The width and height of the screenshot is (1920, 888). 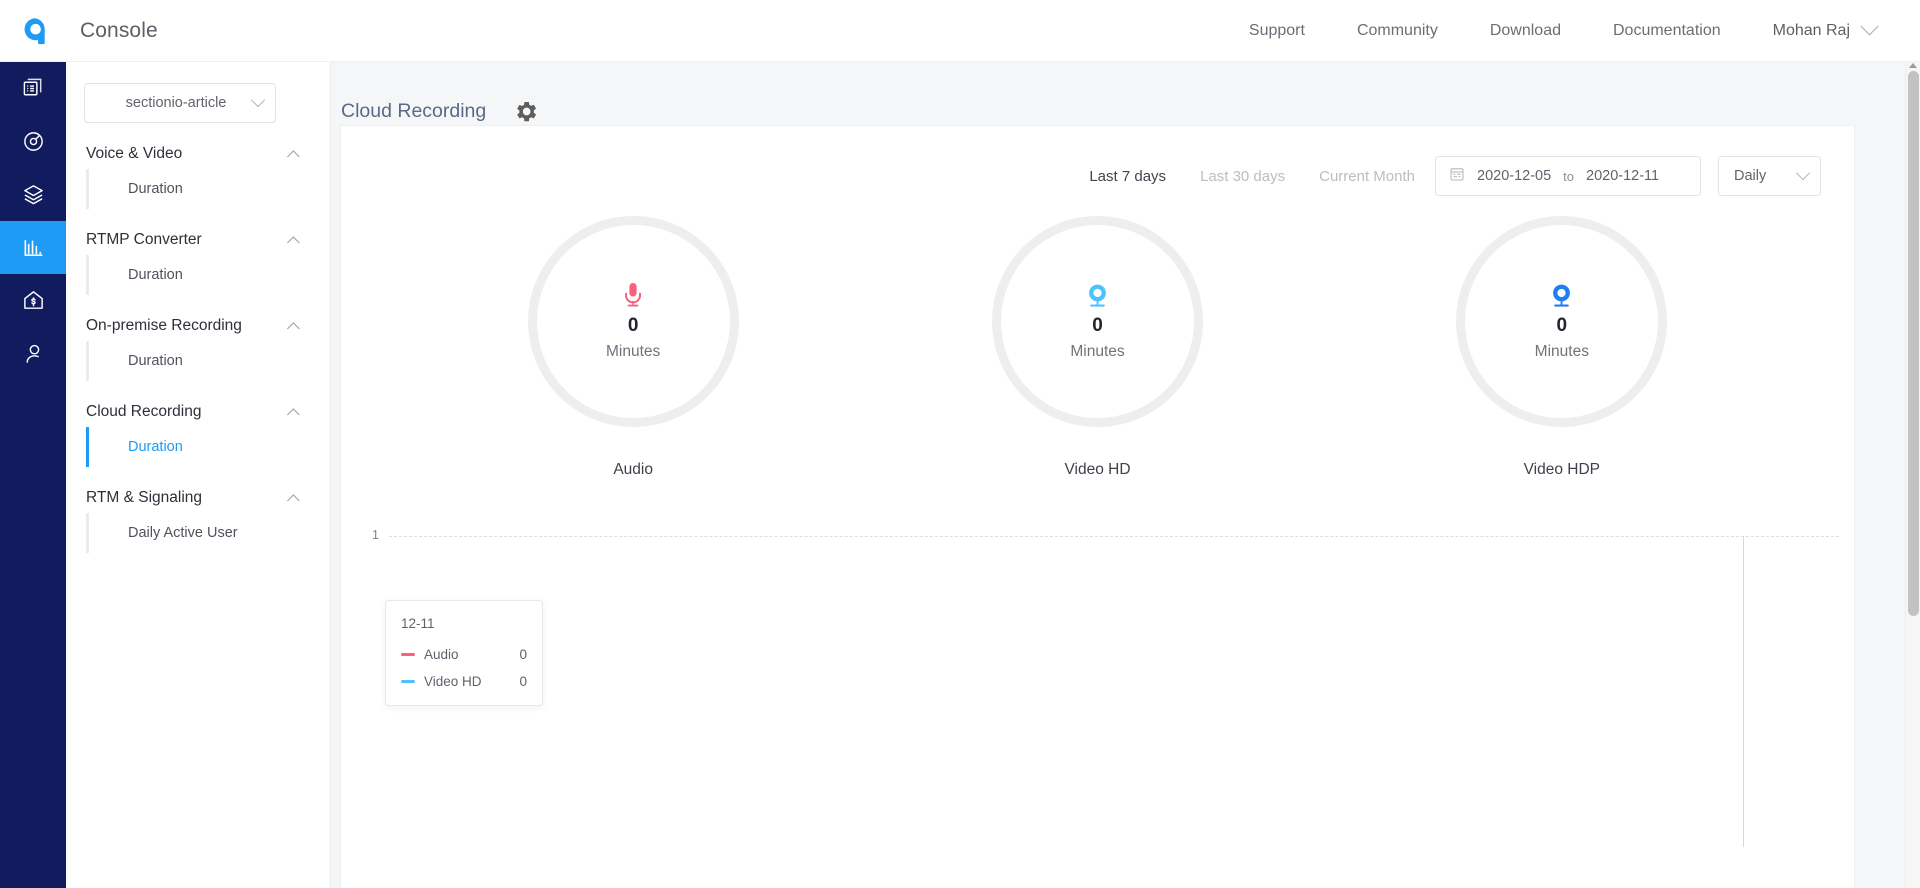 What do you see at coordinates (441, 654) in the screenshot?
I see `tooltip-series-name: Audio` at bounding box center [441, 654].